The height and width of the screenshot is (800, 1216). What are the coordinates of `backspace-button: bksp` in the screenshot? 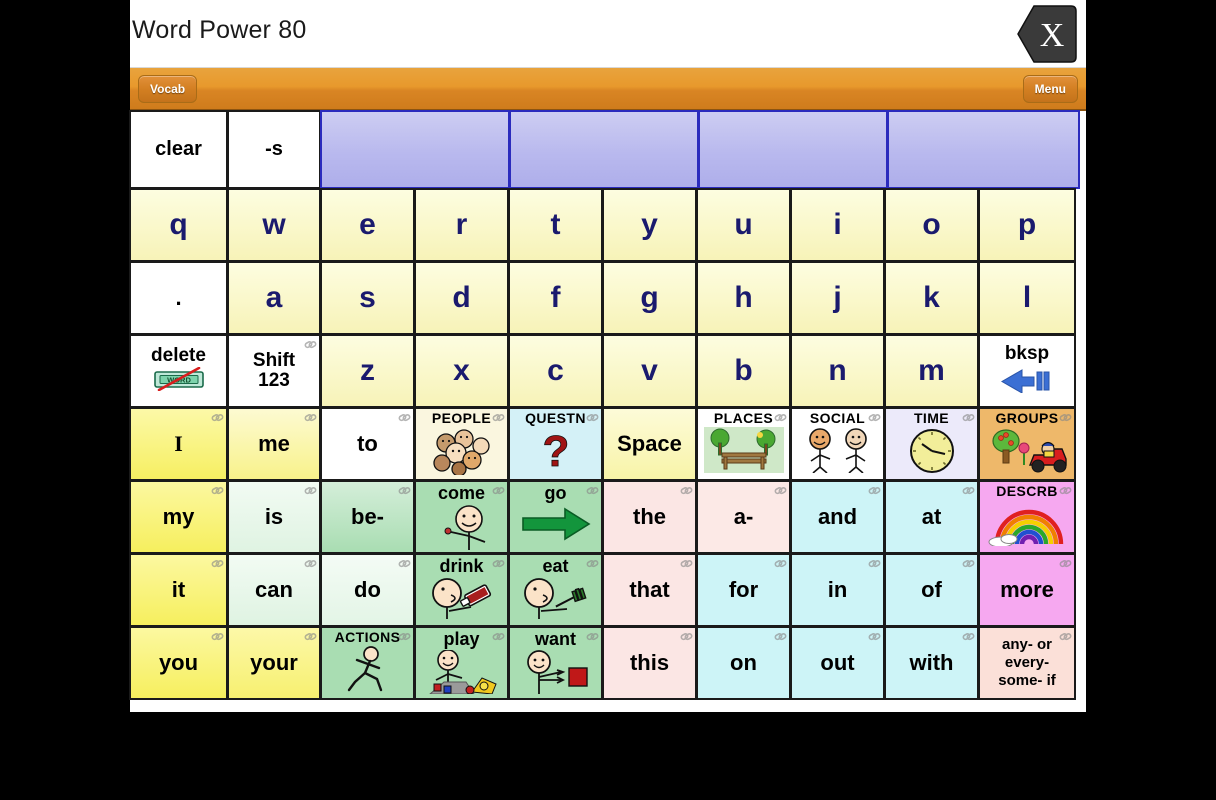 It's located at (1027, 371).